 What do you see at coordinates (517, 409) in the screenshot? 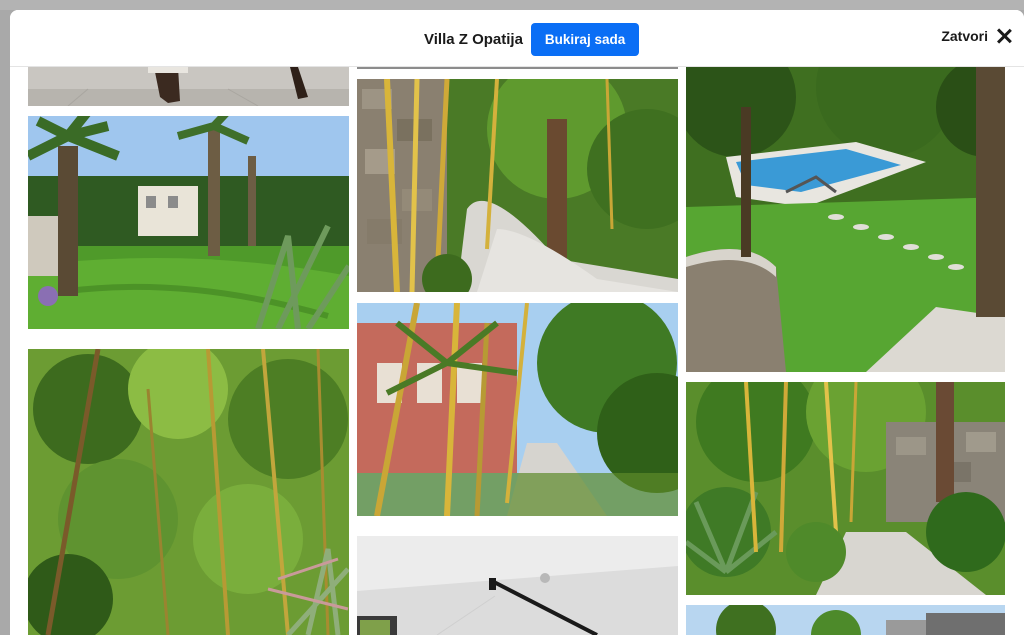
I see `photo-bamboo-villa-path` at bounding box center [517, 409].